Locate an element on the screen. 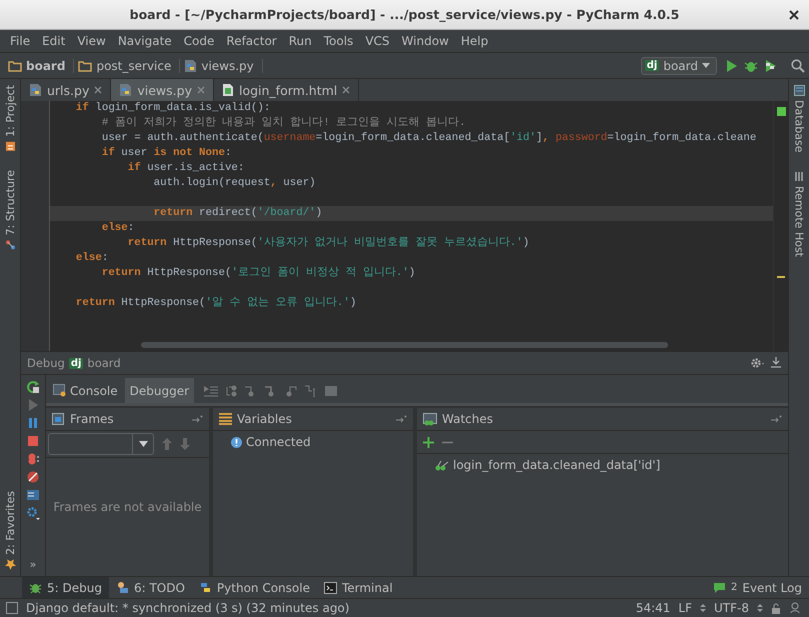  config-name: board is located at coordinates (104, 363).